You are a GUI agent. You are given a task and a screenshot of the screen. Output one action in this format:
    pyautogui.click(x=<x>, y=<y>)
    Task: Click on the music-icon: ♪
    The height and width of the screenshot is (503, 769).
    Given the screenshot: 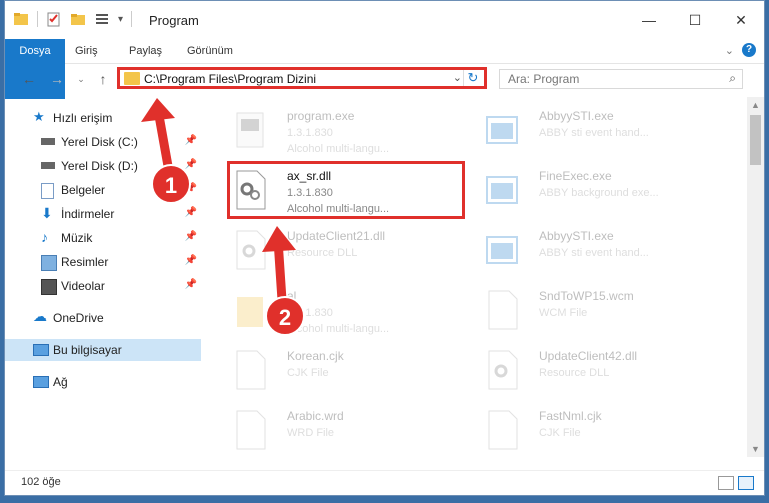 What is the action you would take?
    pyautogui.click(x=44, y=237)
    